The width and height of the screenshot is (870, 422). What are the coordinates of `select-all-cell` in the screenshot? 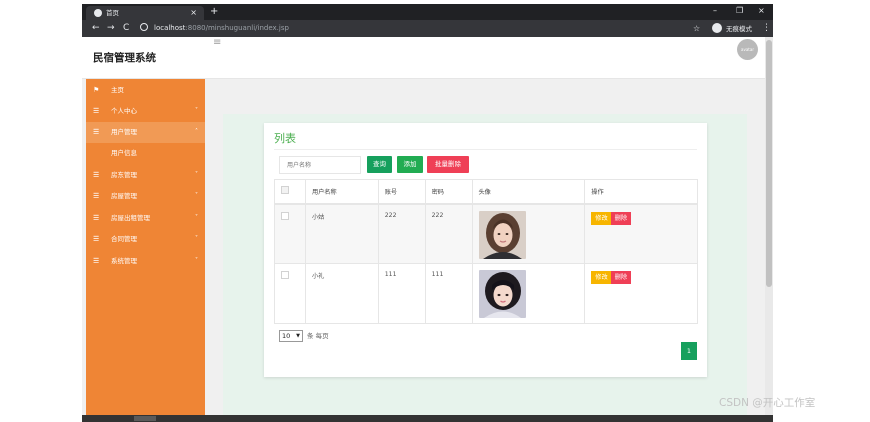 It's located at (290, 192).